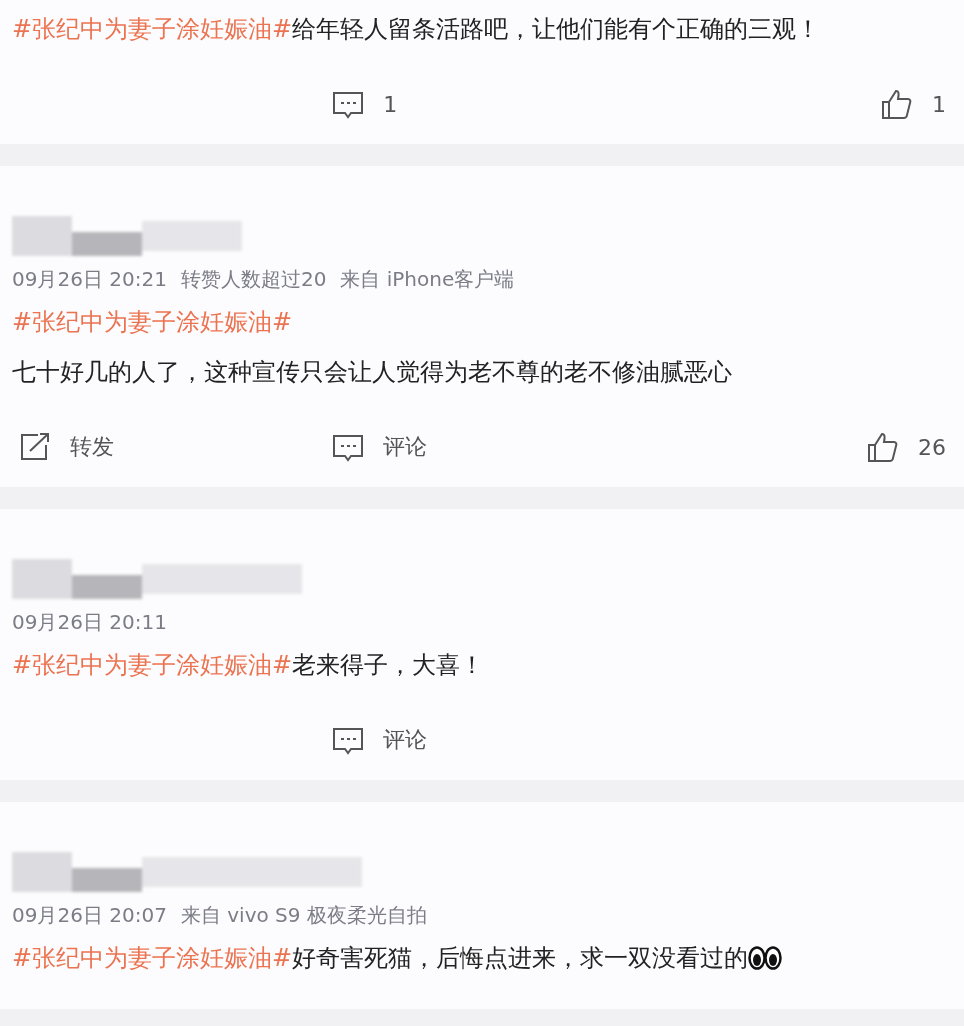 Image resolution: width=964 pixels, height=1026 pixels. What do you see at coordinates (427, 279) in the screenshot?
I see `comment-meta: 来自 iPhone客户端` at bounding box center [427, 279].